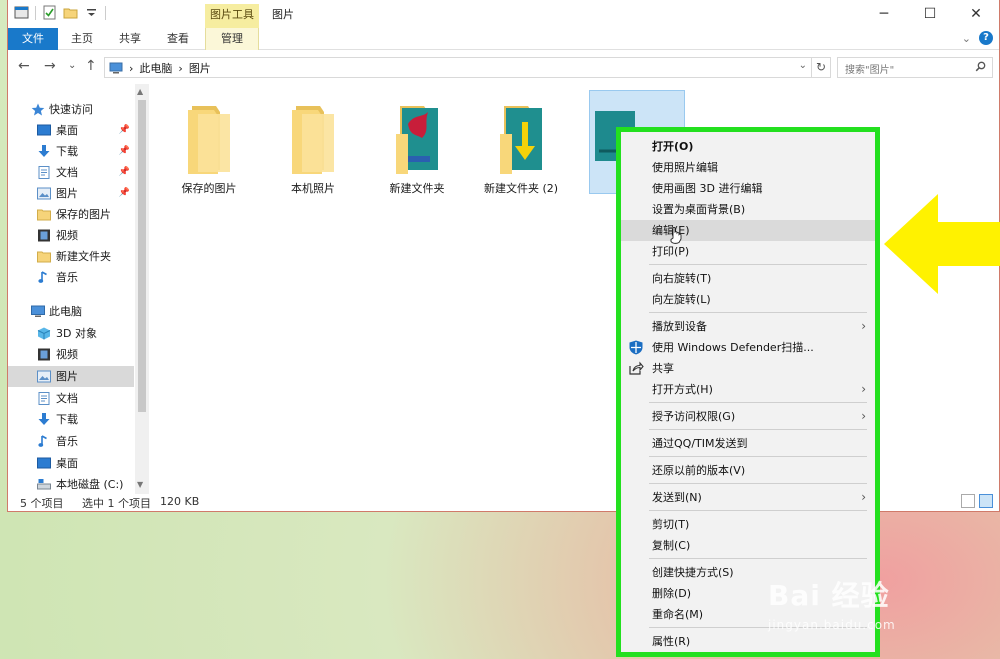 Image resolution: width=1000 pixels, height=659 pixels. I want to click on scrollbar-thumb, so click(142, 256).